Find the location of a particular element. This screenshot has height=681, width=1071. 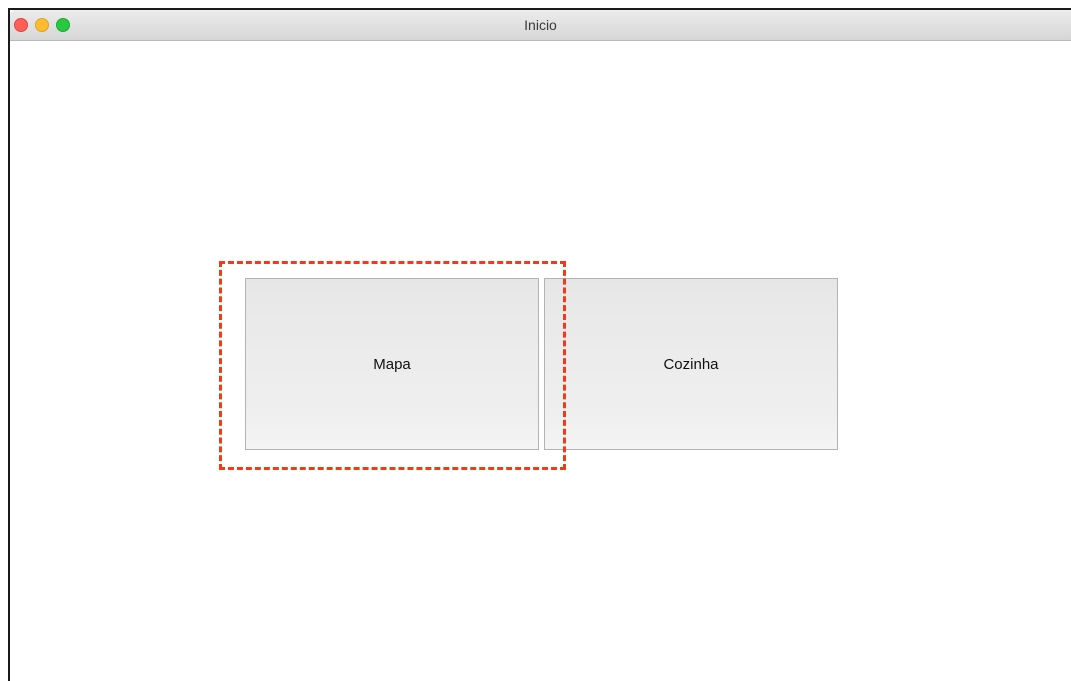

title-bar: Inicio is located at coordinates (540, 25).